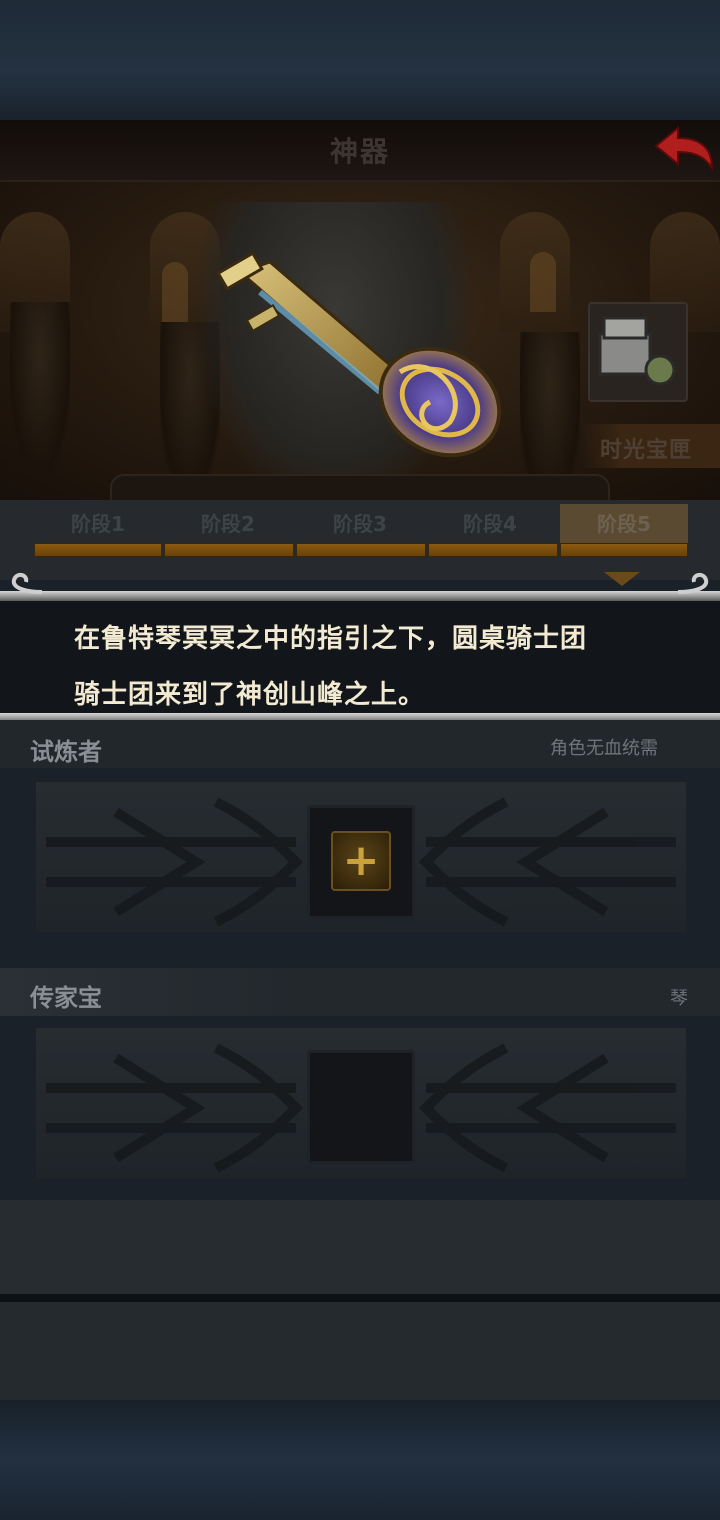 The width and height of the screenshot is (720, 1520). I want to click on divider, so click(360, 1298).